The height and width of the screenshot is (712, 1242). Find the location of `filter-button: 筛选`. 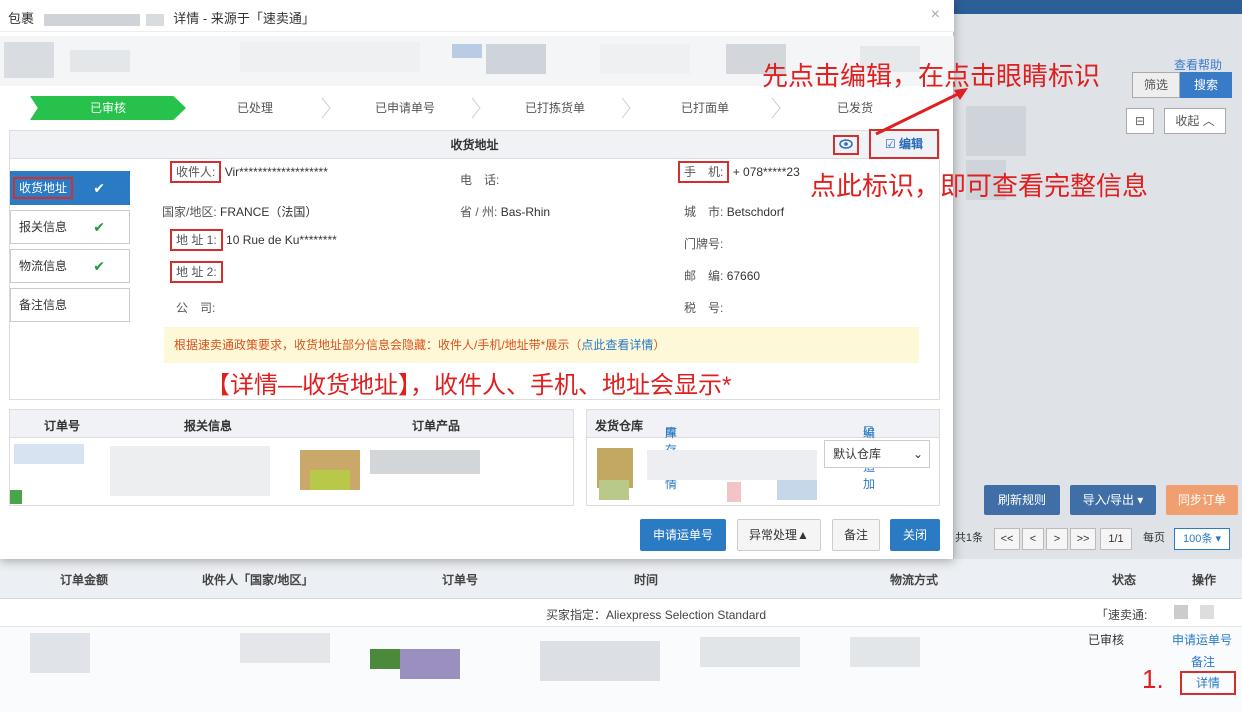

filter-button: 筛选 is located at coordinates (1156, 85).